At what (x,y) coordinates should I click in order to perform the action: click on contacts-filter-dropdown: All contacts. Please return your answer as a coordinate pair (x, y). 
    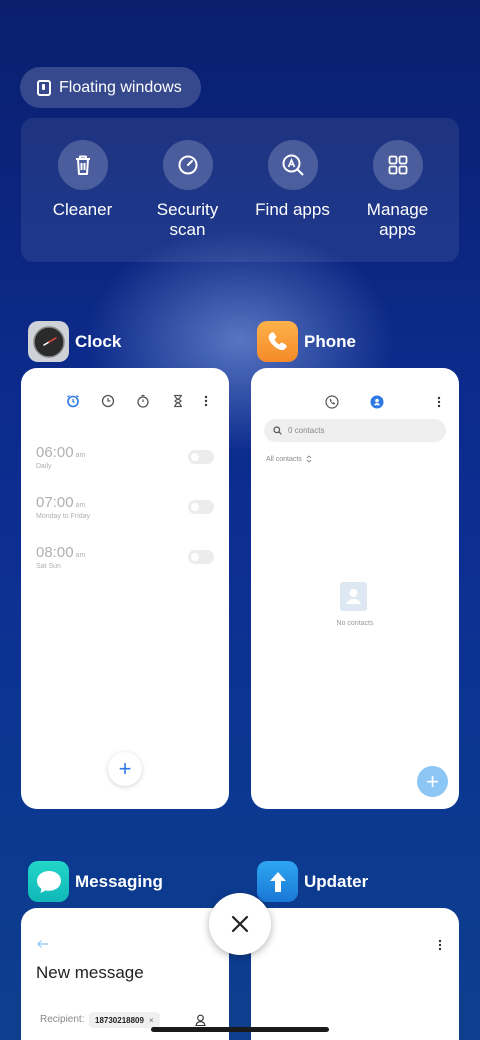
    Looking at the image, I should click on (289, 459).